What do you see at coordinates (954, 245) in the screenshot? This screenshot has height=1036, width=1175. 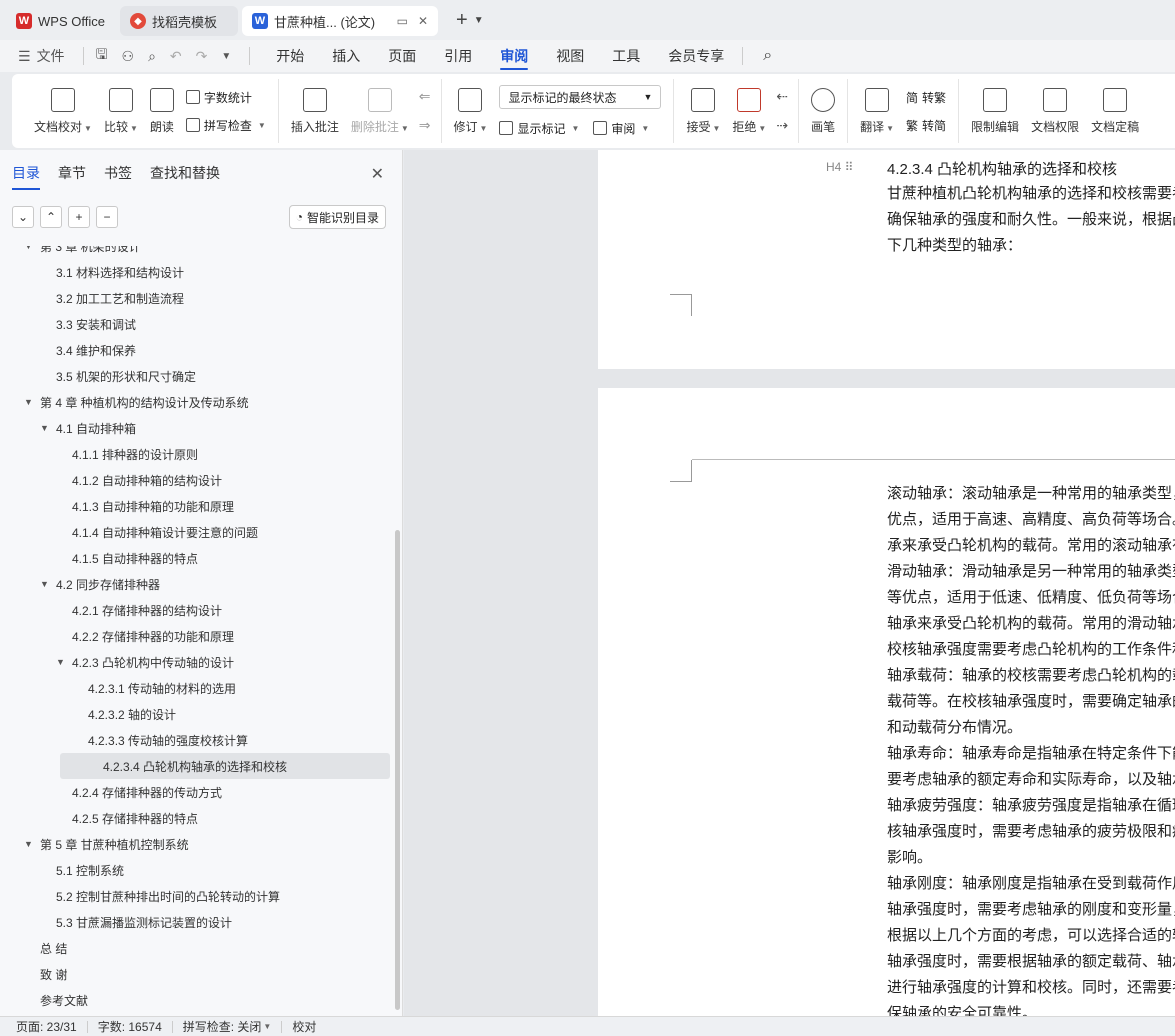 I see `paragraph-line: 下几种类型的轴承：` at bounding box center [954, 245].